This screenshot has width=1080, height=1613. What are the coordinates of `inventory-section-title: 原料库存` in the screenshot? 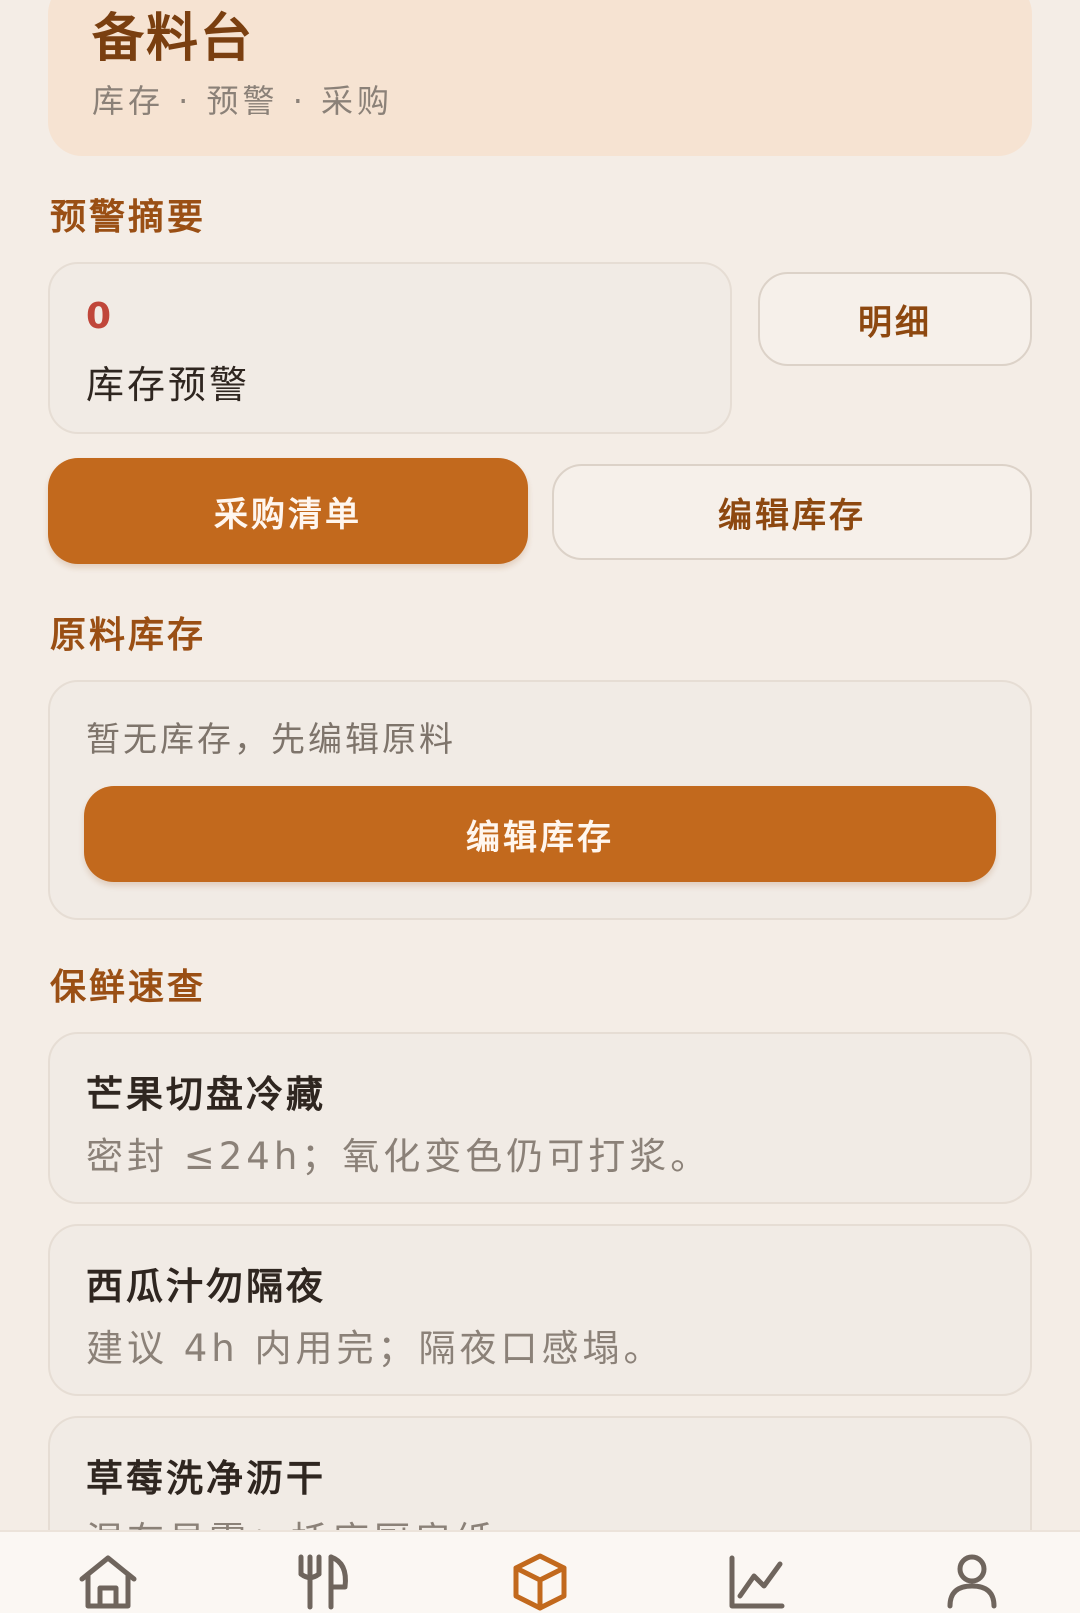 It's located at (128, 635).